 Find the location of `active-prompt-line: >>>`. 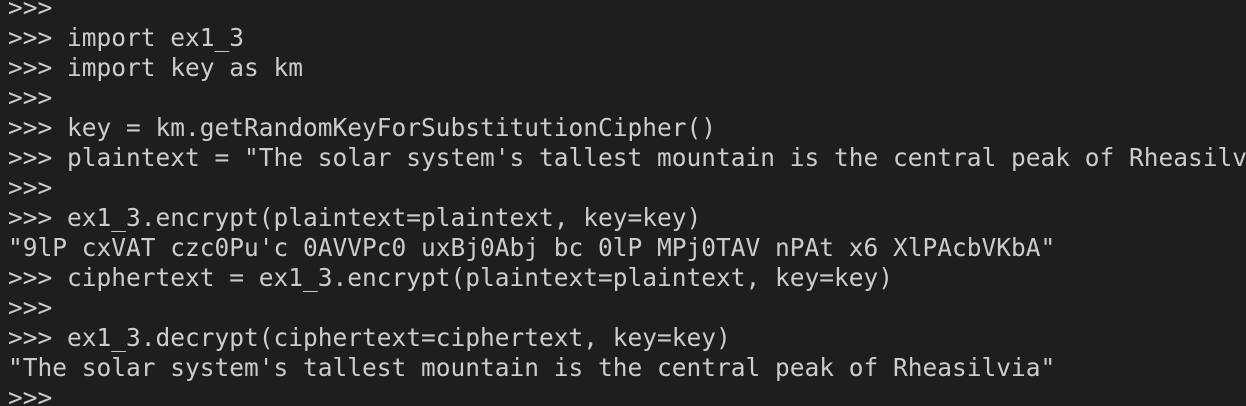

active-prompt-line: >>> is located at coordinates (627, 394).